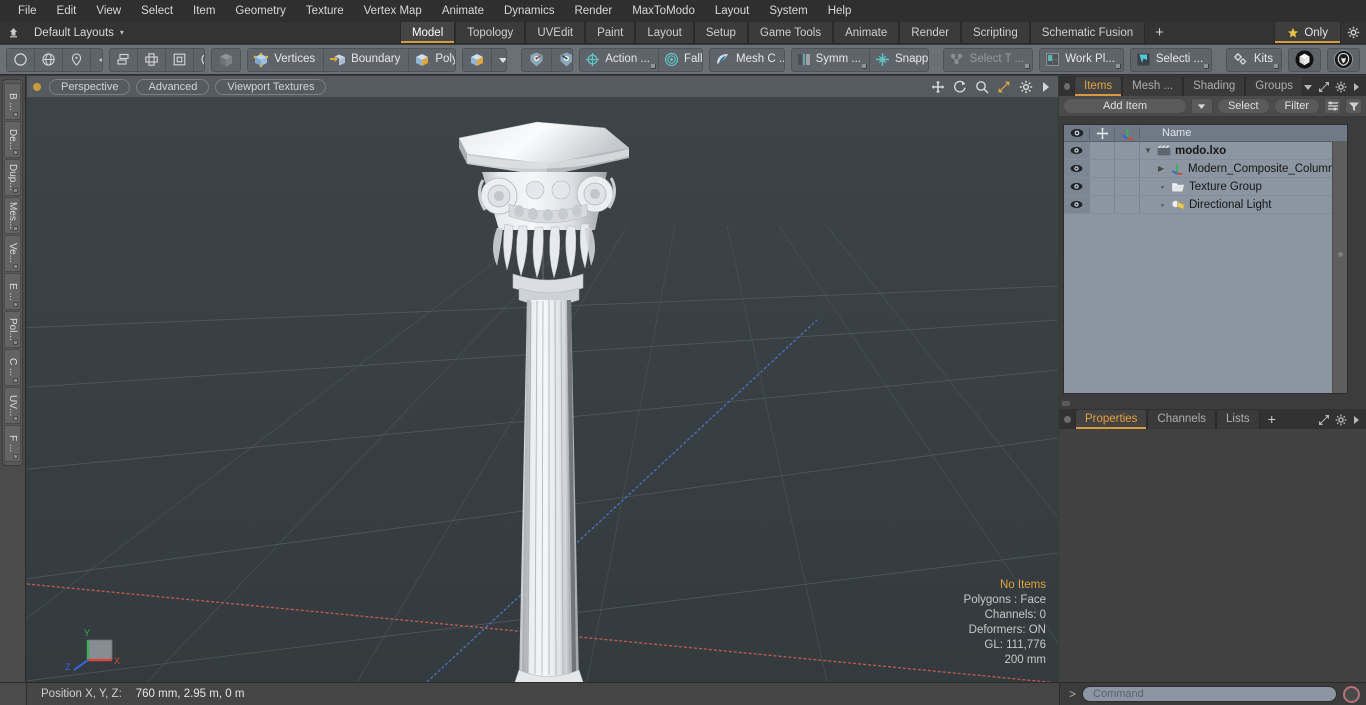 This screenshot has height=705, width=1366. I want to click on cube-orange-icon, so click(477, 59).